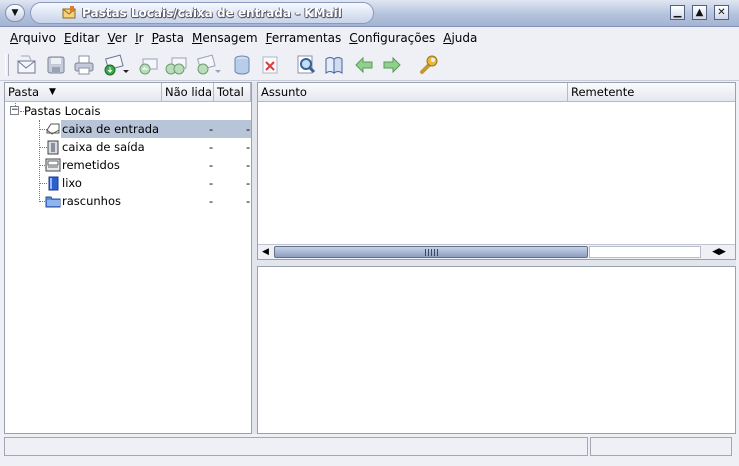 The image size is (739, 466). I want to click on column-header-sender: Remetente, so click(651, 92).